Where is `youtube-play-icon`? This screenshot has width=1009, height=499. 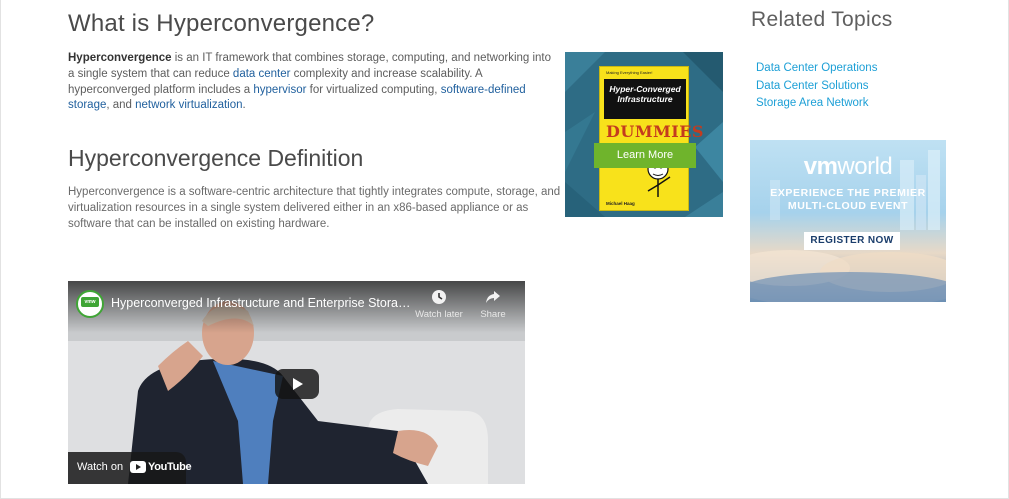
youtube-play-icon is located at coordinates (138, 467).